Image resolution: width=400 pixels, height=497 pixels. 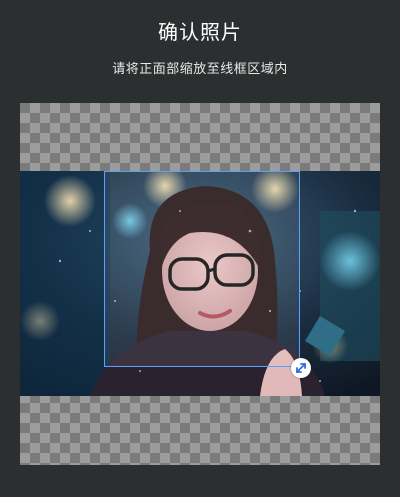 I want to click on resize-diagonal-icon, so click(x=301, y=368).